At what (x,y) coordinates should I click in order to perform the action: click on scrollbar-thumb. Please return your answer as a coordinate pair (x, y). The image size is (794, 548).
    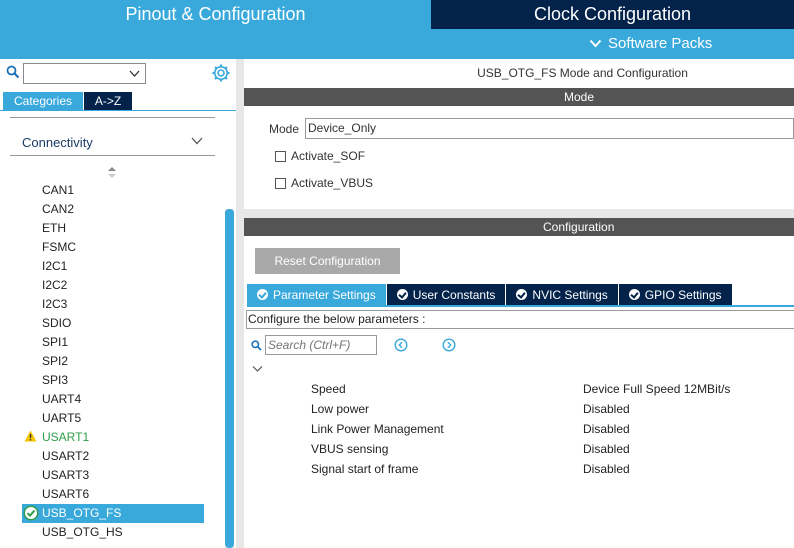
    Looking at the image, I should click on (229, 378).